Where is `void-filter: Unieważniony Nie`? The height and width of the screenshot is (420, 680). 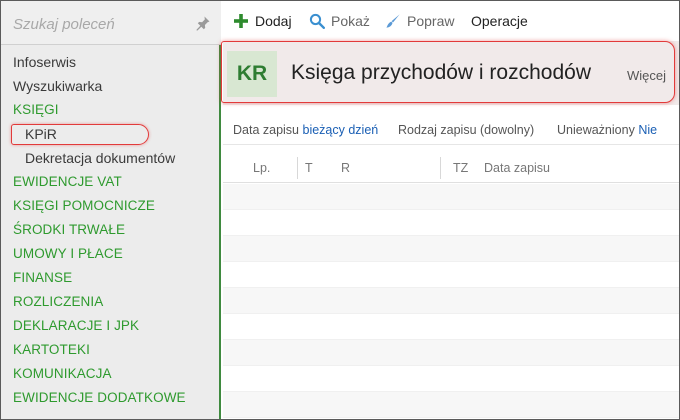 void-filter: Unieważniony Nie is located at coordinates (607, 130).